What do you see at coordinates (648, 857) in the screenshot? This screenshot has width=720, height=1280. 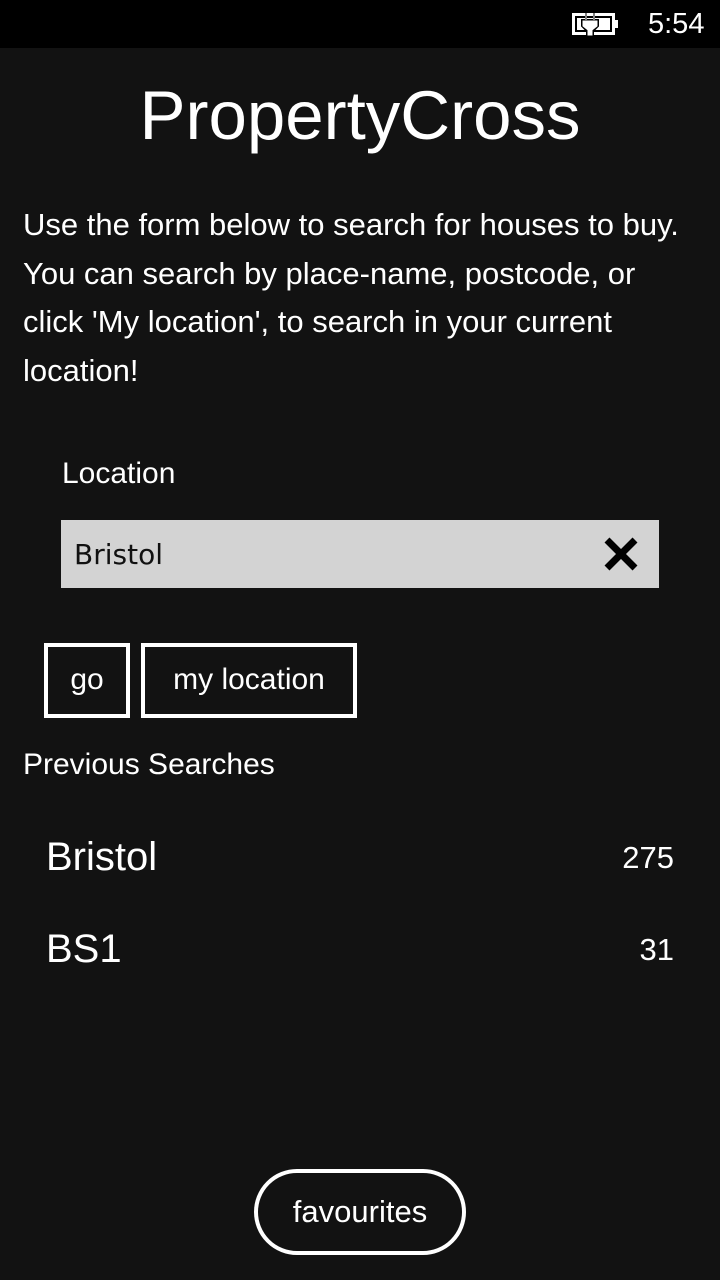 I see `previous-search-count: 275` at bounding box center [648, 857].